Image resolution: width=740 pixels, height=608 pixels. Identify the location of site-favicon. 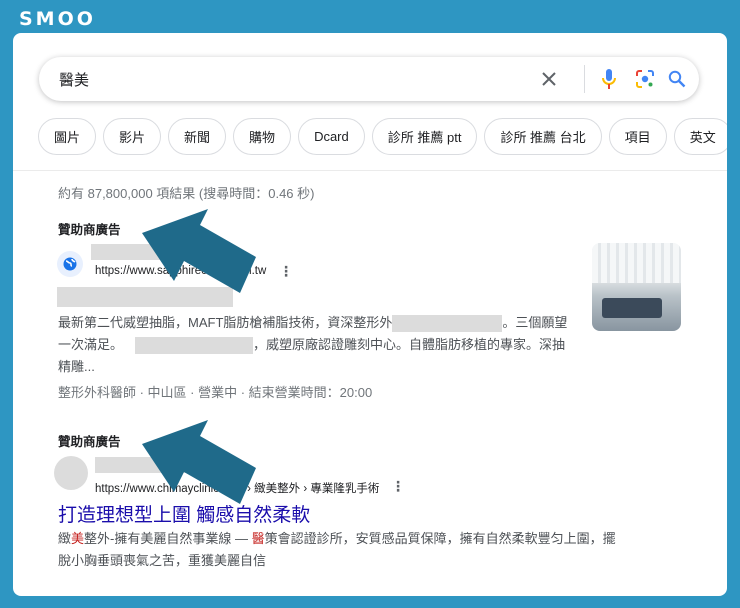
(71, 473).